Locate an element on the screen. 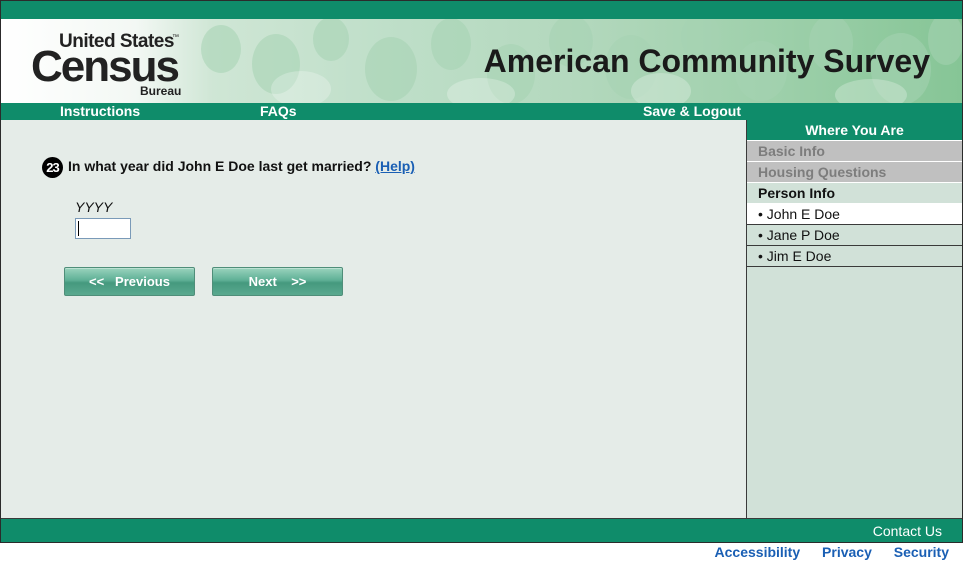 The image size is (963, 562). survey-title: American Community Survey is located at coordinates (706, 61).